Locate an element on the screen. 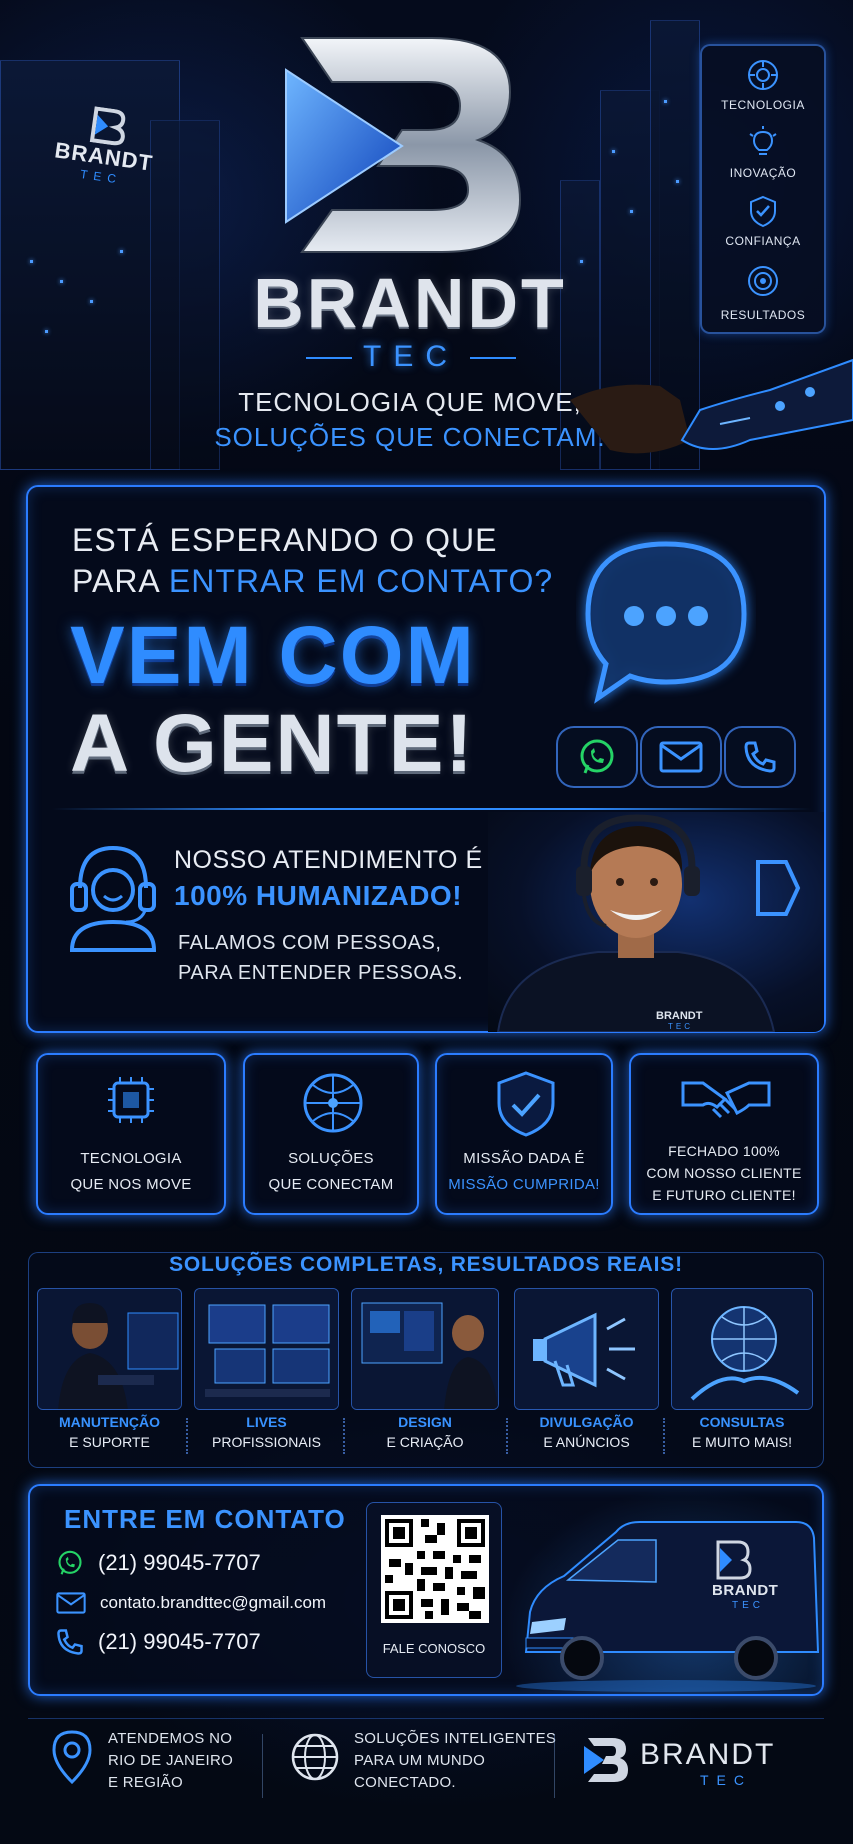 Image resolution: width=853 pixels, height=1844 pixels. contact-whatsapp: (21) 99045-7707 is located at coordinates (158, 1563).